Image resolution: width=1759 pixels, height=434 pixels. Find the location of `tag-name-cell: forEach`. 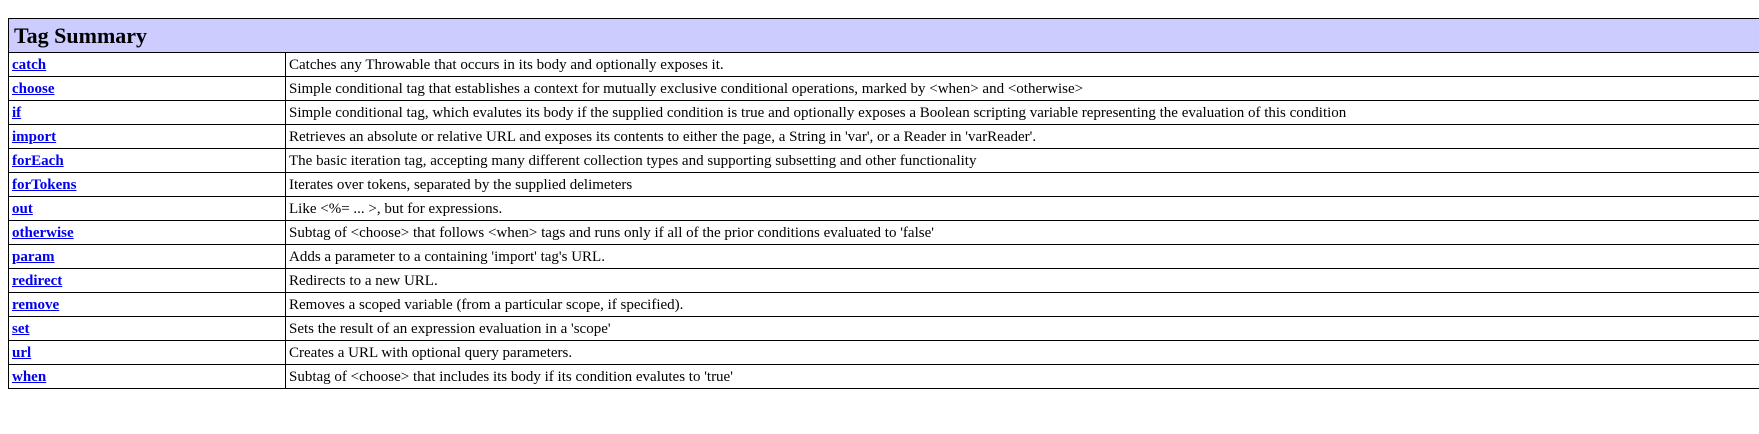

tag-name-cell: forEach is located at coordinates (147, 160).